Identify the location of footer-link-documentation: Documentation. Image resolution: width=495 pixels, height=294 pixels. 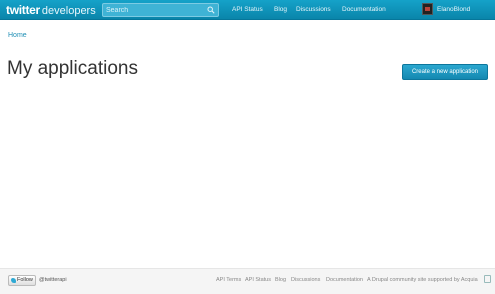
(344, 280).